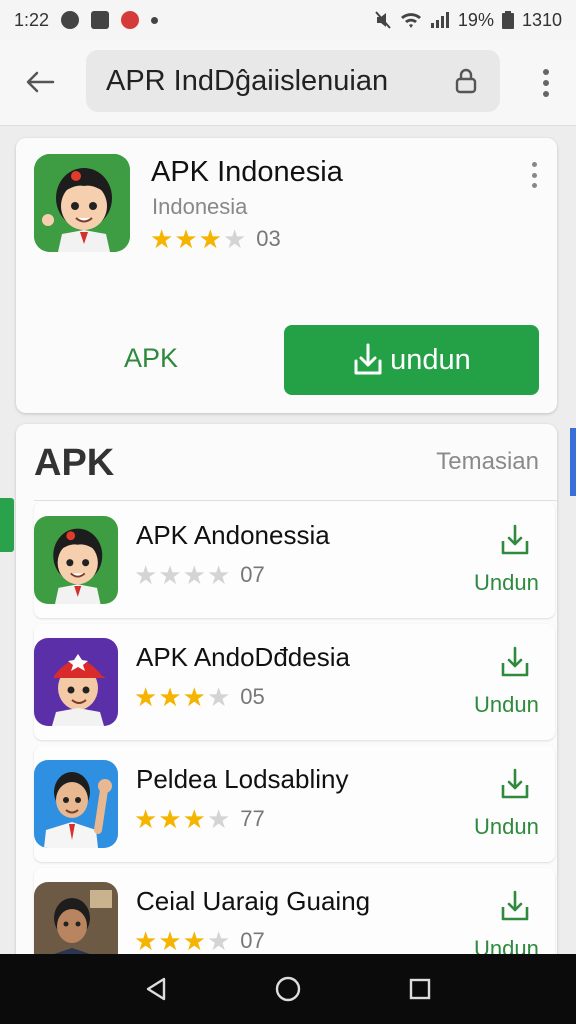 The width and height of the screenshot is (576, 1024). I want to click on status-time: 1:22, so click(32, 19).